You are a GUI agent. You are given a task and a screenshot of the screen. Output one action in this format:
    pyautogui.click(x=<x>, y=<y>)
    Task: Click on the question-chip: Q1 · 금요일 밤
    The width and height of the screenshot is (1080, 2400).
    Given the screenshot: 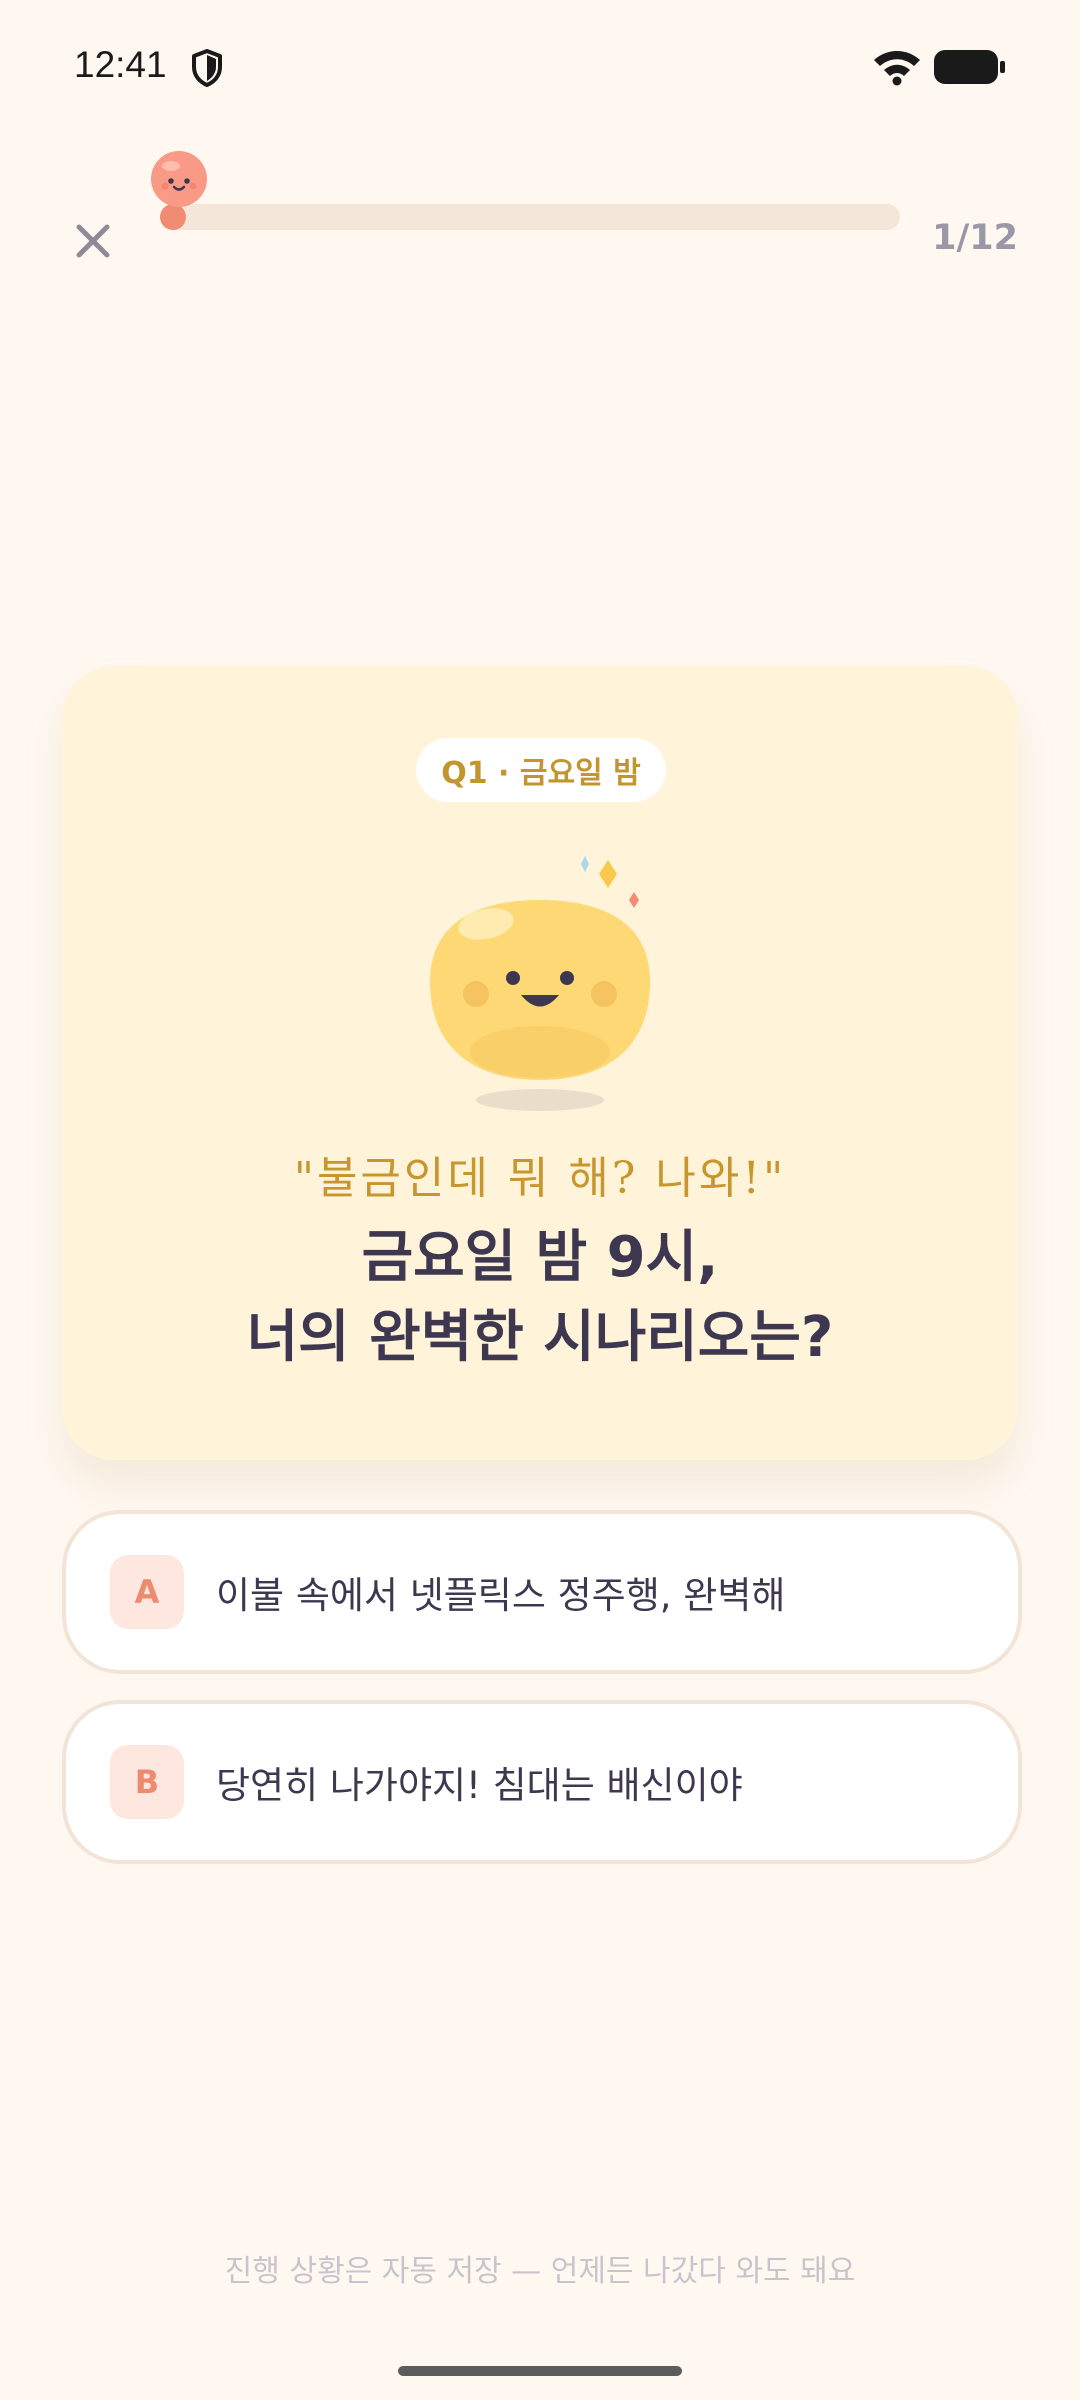 What is the action you would take?
    pyautogui.click(x=541, y=770)
    